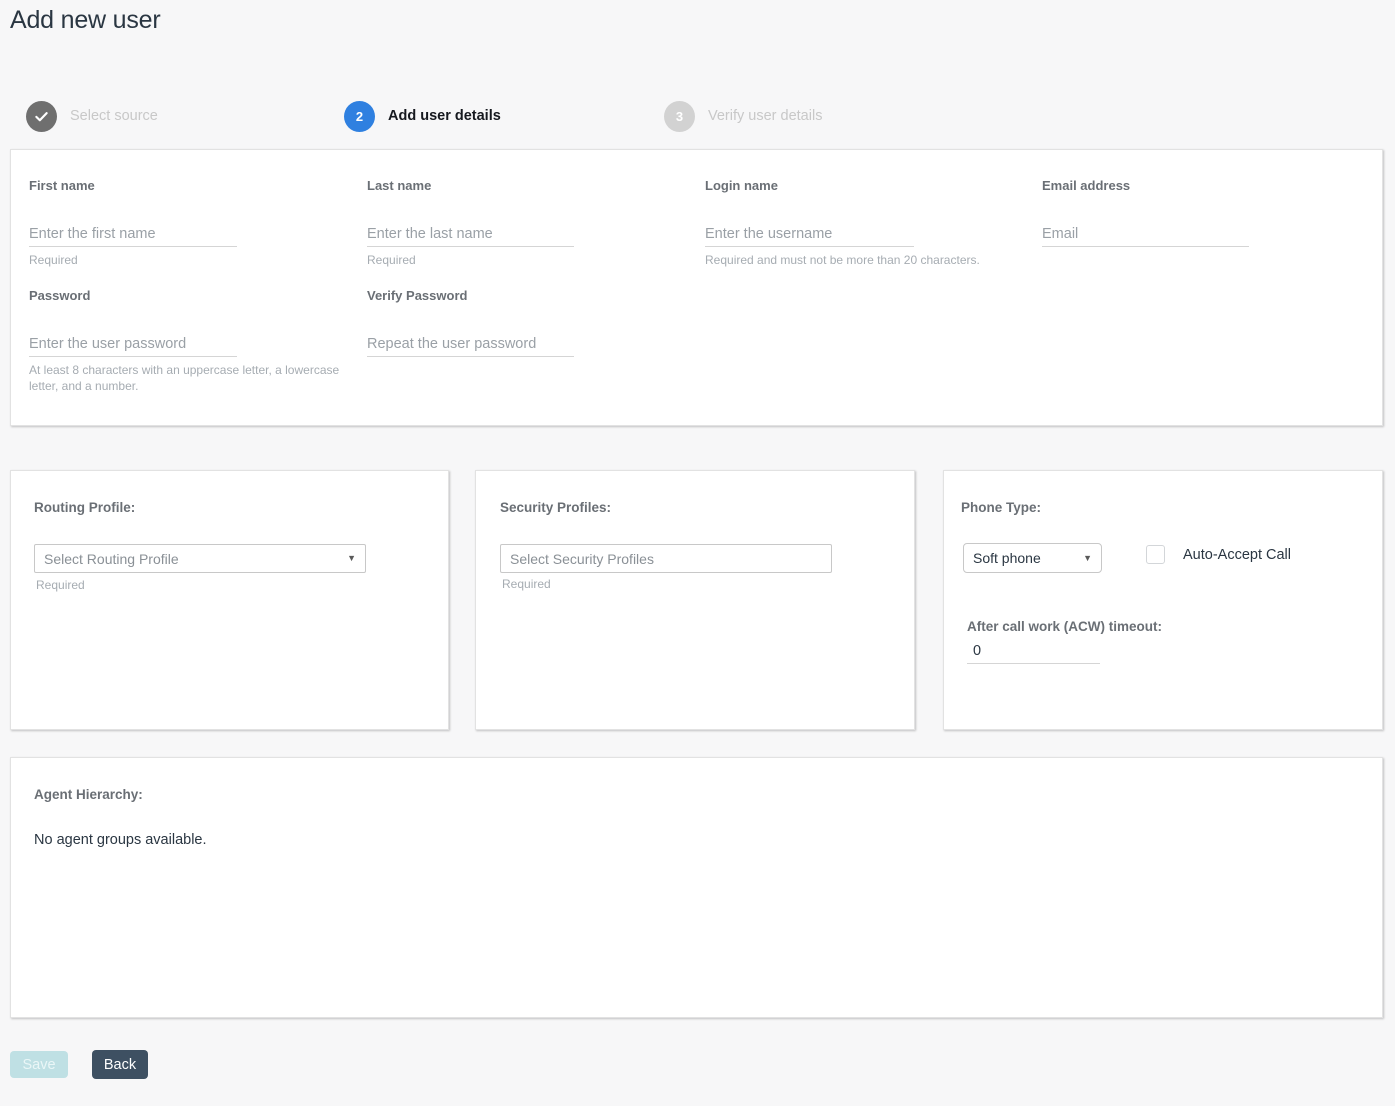 The image size is (1395, 1106). What do you see at coordinates (1007, 558) in the screenshot?
I see `phone-type-select-value: Soft phone` at bounding box center [1007, 558].